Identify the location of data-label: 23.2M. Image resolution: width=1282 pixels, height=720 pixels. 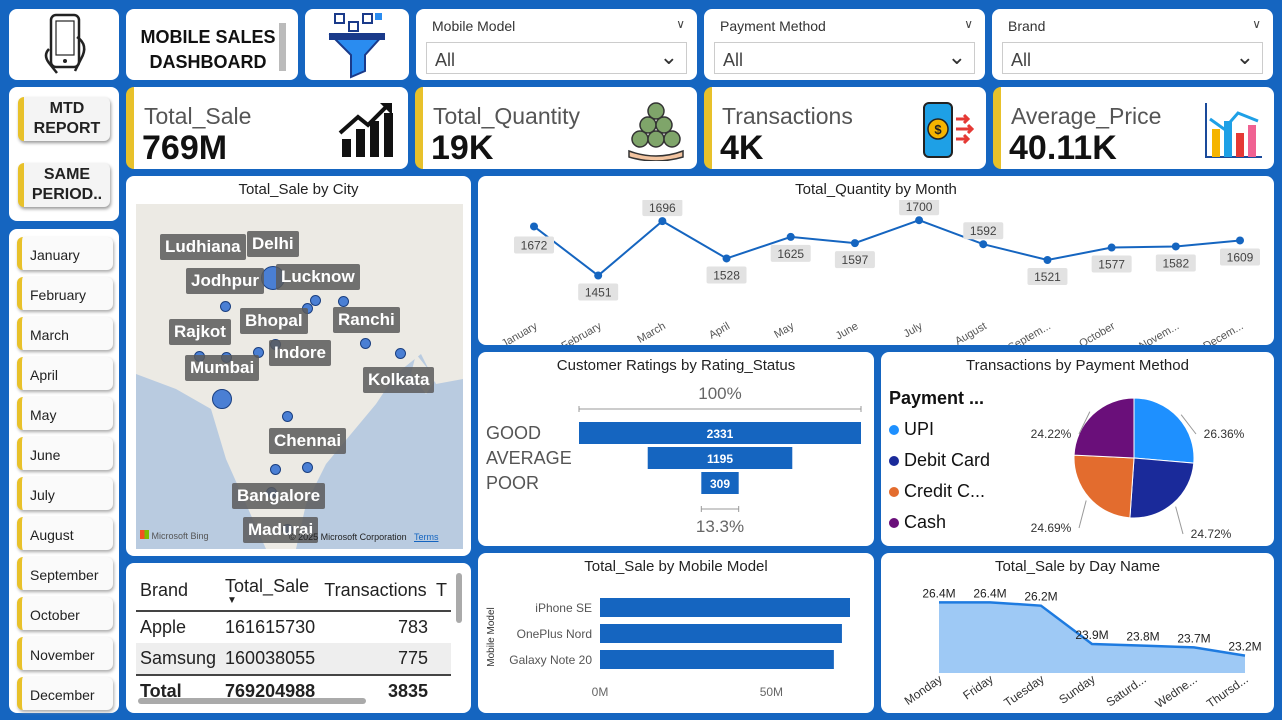
(1244, 647).